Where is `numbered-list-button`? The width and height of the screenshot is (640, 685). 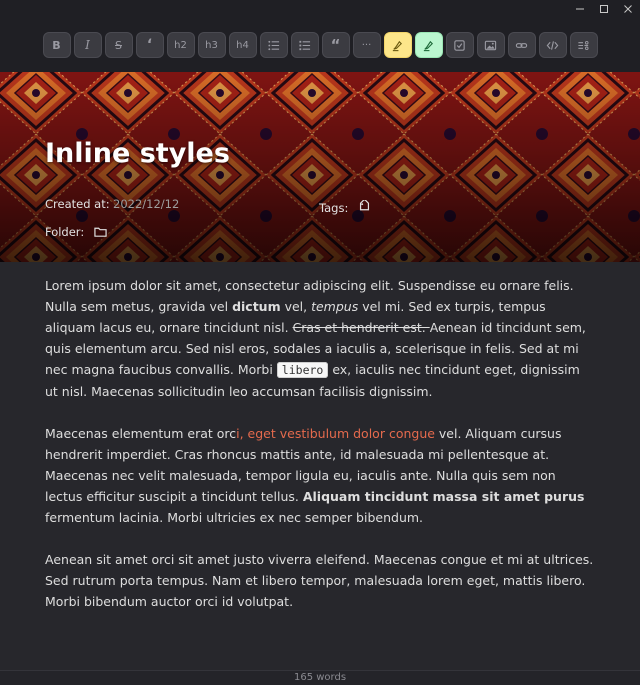
numbered-list-button is located at coordinates (304, 45).